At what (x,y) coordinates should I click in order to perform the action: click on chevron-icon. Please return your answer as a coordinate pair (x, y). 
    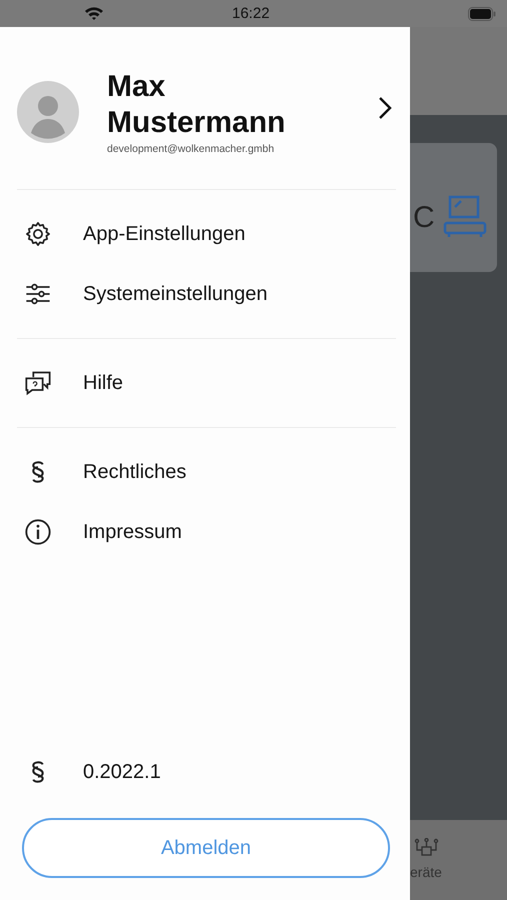
    Looking at the image, I should click on (385, 108).